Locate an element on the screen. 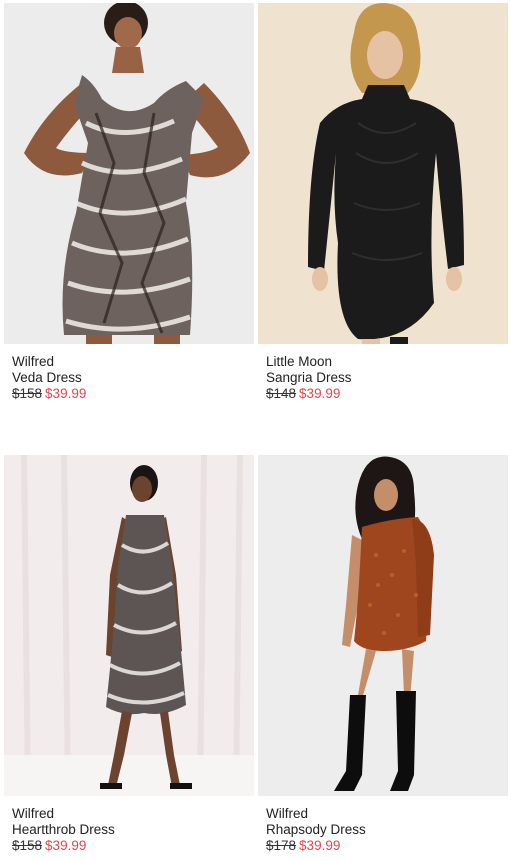 The width and height of the screenshot is (511, 861). product-name: Rhapsody Dress is located at coordinates (387, 830).